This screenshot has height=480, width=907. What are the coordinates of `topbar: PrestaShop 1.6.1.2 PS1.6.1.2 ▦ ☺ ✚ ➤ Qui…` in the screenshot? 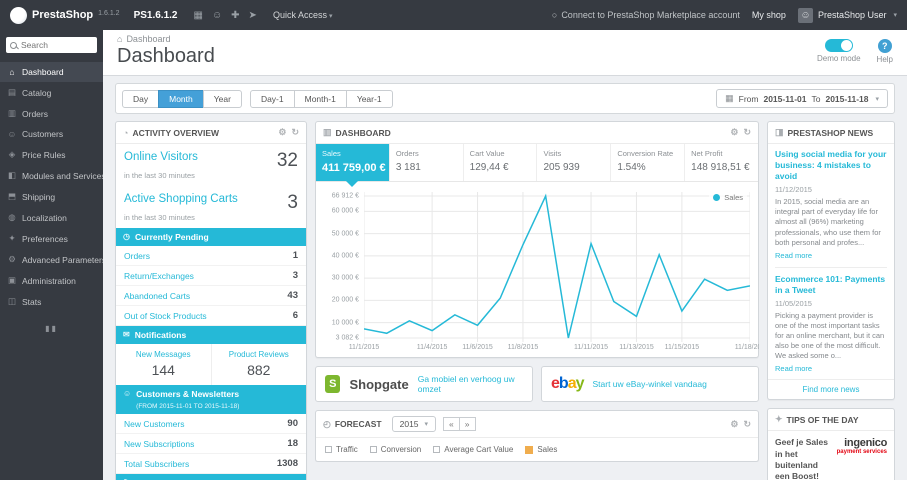 It's located at (453, 15).